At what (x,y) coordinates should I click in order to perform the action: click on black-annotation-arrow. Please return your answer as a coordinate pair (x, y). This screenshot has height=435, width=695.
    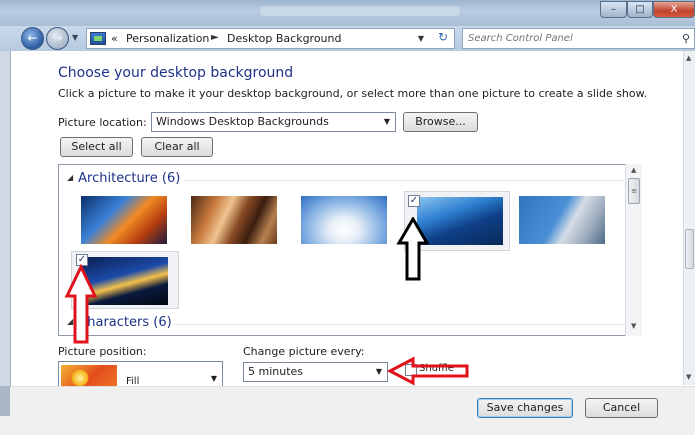
    Looking at the image, I should click on (413, 249).